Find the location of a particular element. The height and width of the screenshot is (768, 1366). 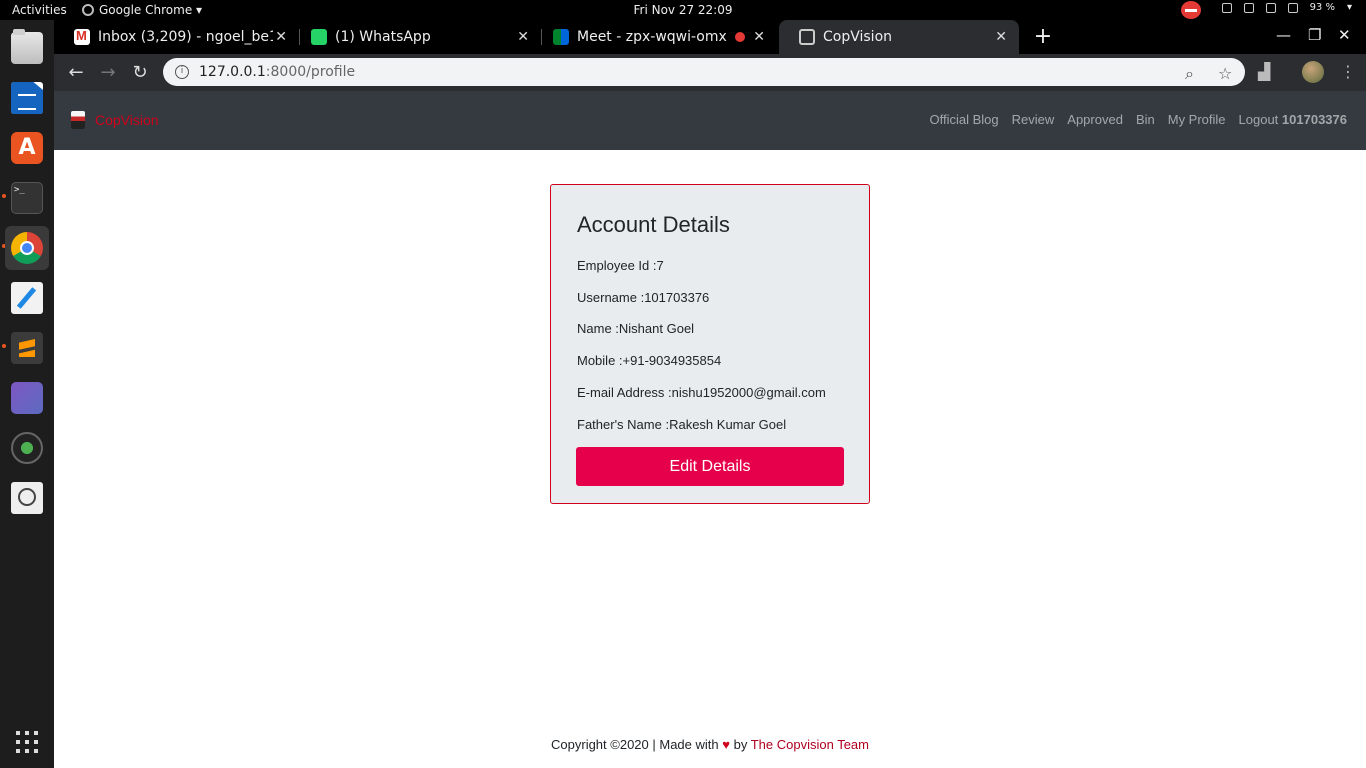

chrome-small-icon is located at coordinates (88, 10).